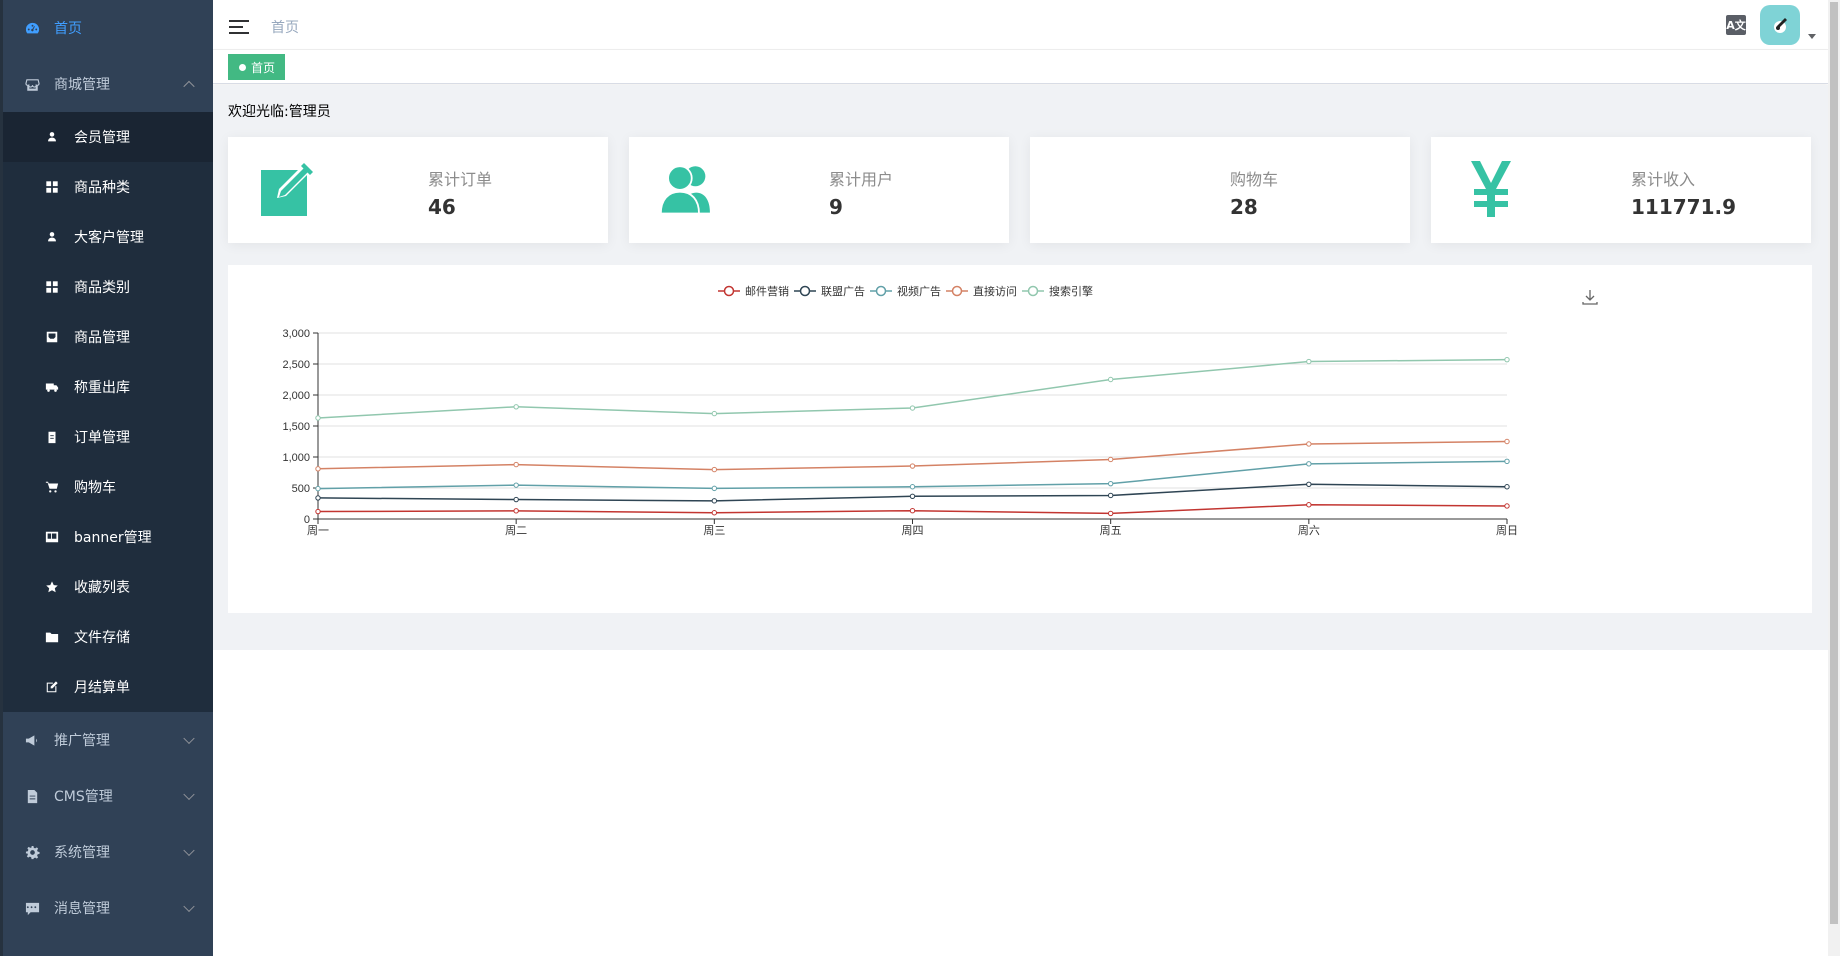  What do you see at coordinates (1254, 179) in the screenshot?
I see `stat-label: 购物车` at bounding box center [1254, 179].